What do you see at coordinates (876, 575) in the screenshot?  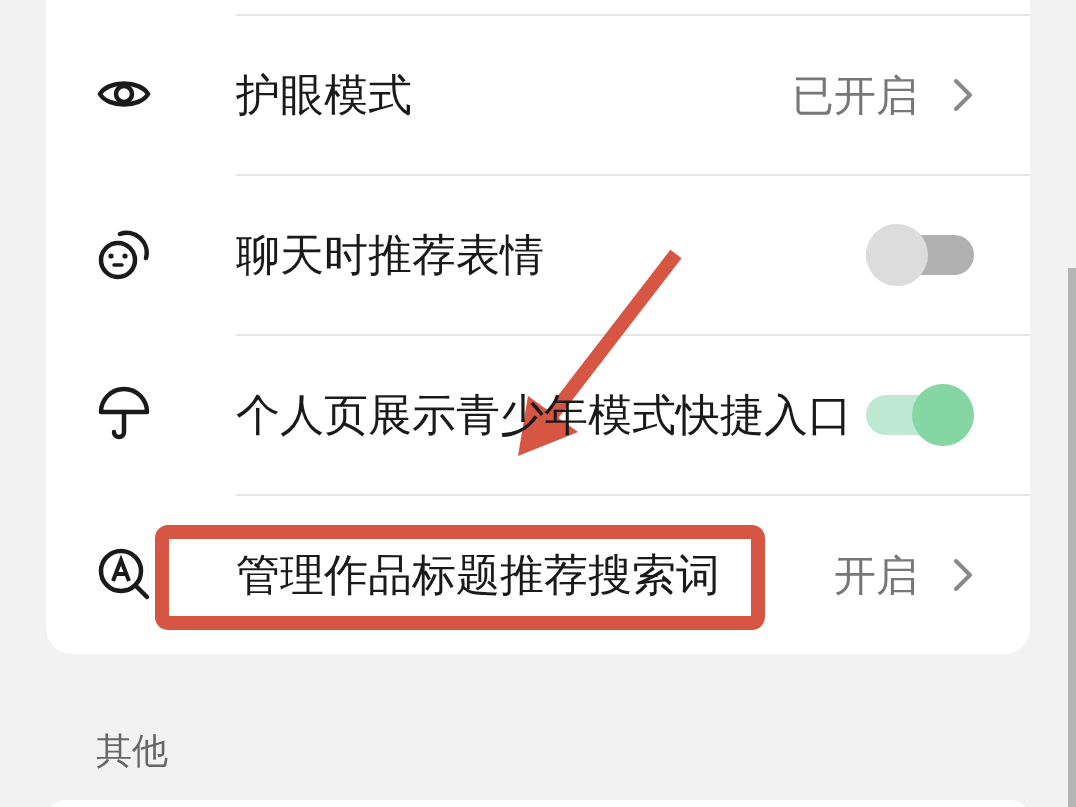 I see `setting-value: 开启` at bounding box center [876, 575].